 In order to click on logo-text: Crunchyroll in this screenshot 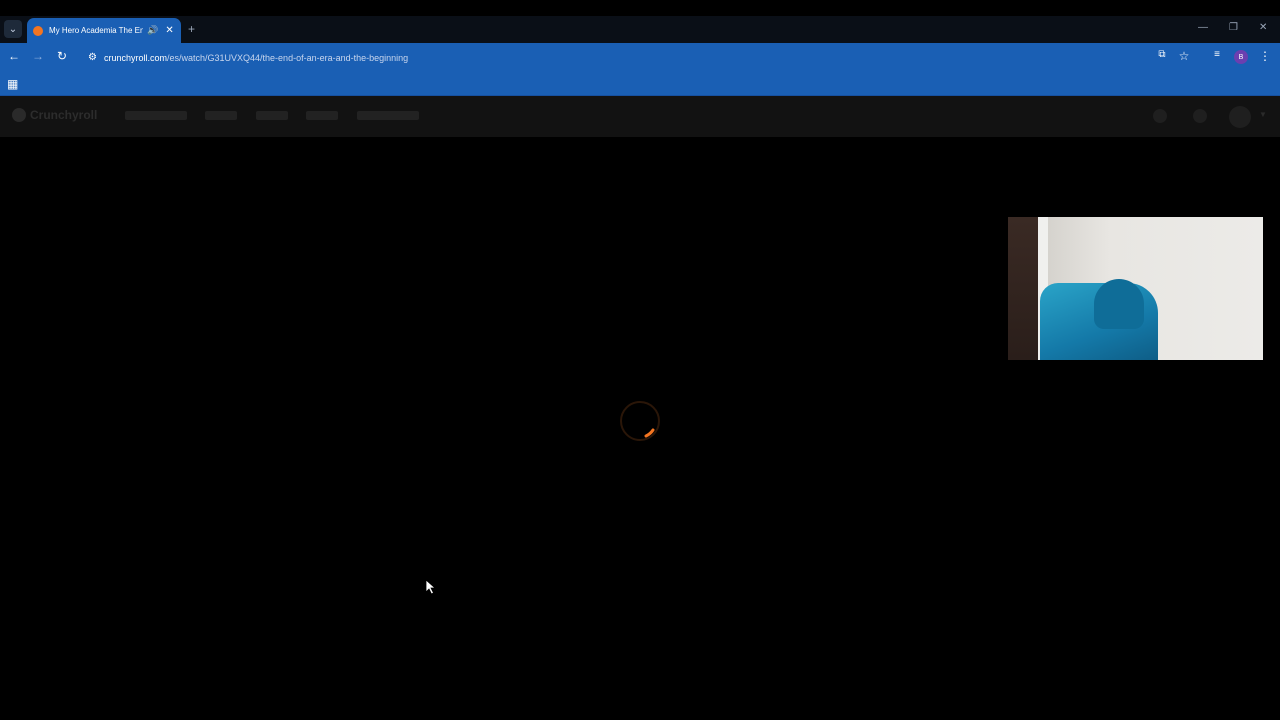, I will do `click(64, 115)`.